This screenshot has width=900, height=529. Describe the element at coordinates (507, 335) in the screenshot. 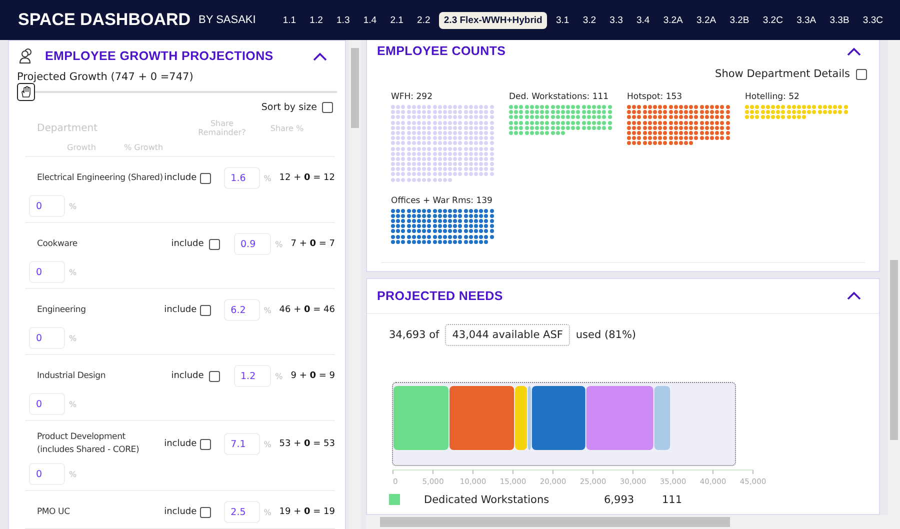

I see `available-asf-field: 43,044 available ASF` at that location.